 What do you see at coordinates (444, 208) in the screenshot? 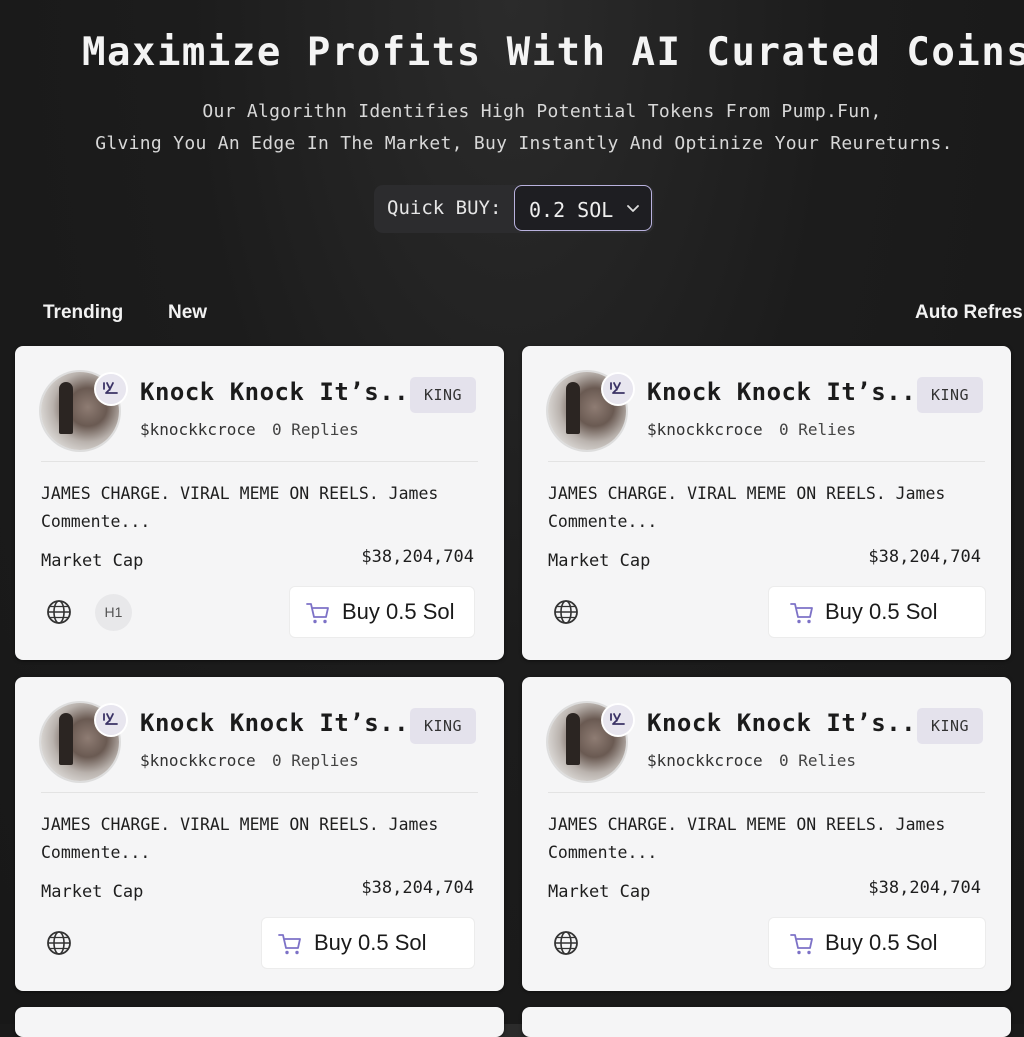
I see `quick-buy-label: Quick BUY:` at bounding box center [444, 208].